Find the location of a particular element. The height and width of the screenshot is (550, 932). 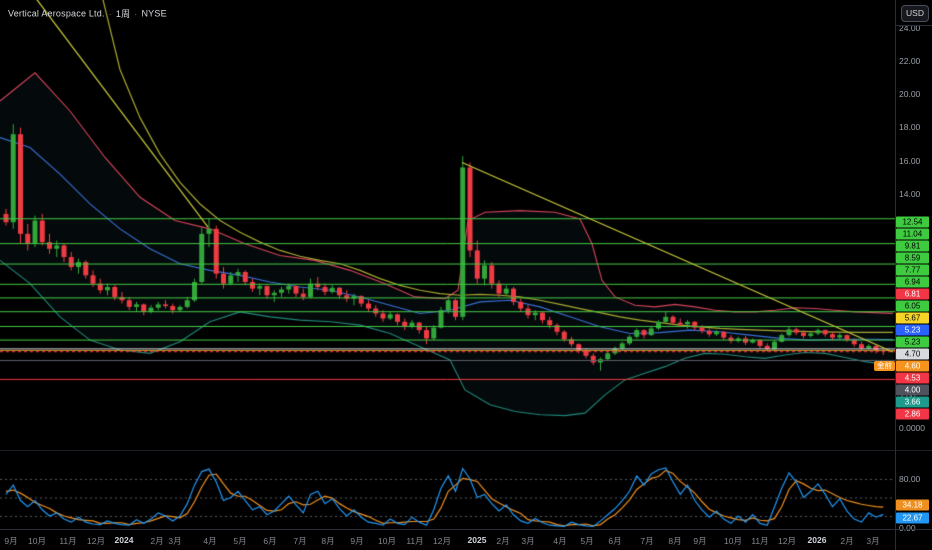

price-scale-label: 6.81 is located at coordinates (912, 294).